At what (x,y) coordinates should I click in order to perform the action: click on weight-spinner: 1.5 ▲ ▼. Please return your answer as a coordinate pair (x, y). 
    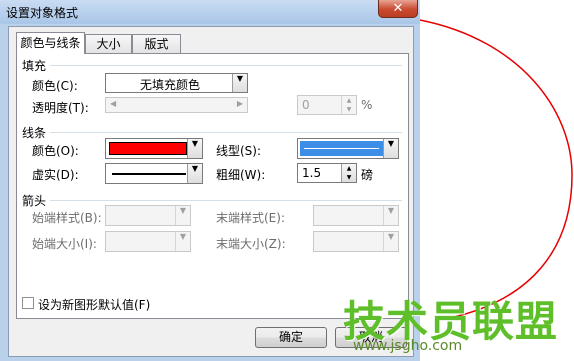
    Looking at the image, I should click on (327, 173).